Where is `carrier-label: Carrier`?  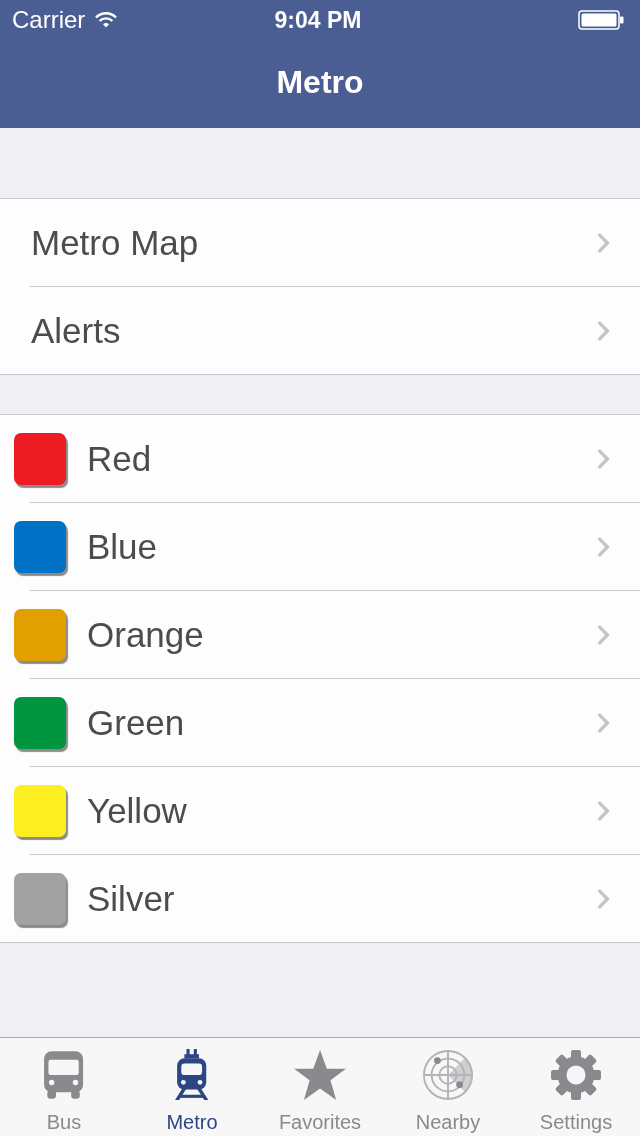 carrier-label: Carrier is located at coordinates (49, 20).